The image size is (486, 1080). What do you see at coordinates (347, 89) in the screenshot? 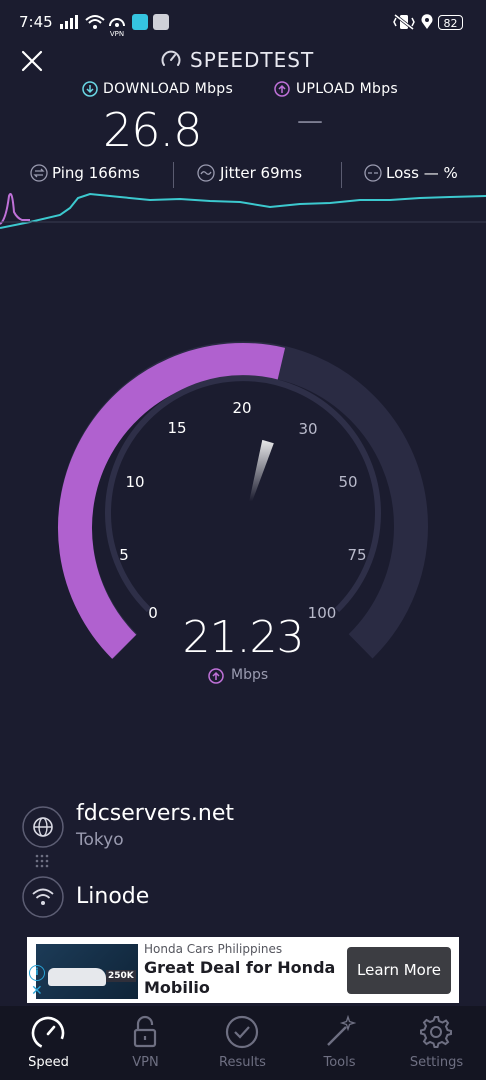
I see `upload-label: UPLOAD Mbps` at bounding box center [347, 89].